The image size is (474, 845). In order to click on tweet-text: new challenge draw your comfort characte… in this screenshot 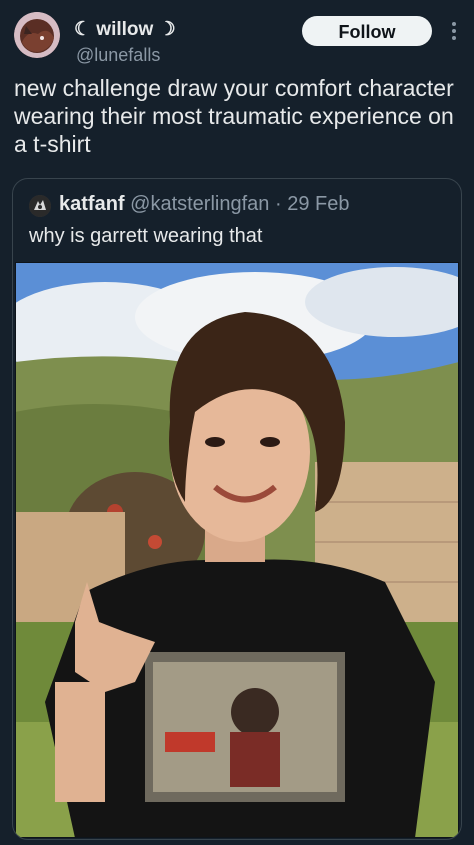, I will do `click(234, 116)`.